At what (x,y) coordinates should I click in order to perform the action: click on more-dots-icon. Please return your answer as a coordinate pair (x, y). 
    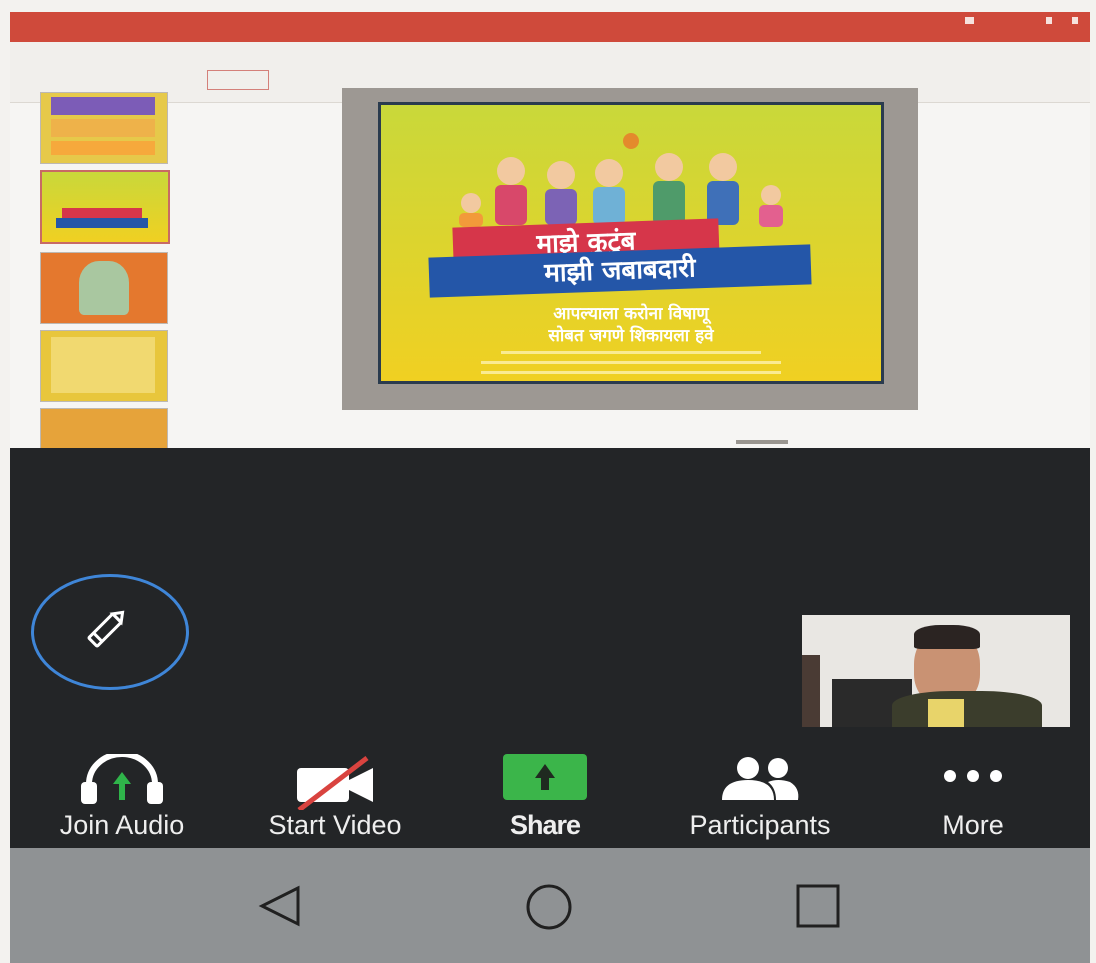
    Looking at the image, I should click on (973, 776).